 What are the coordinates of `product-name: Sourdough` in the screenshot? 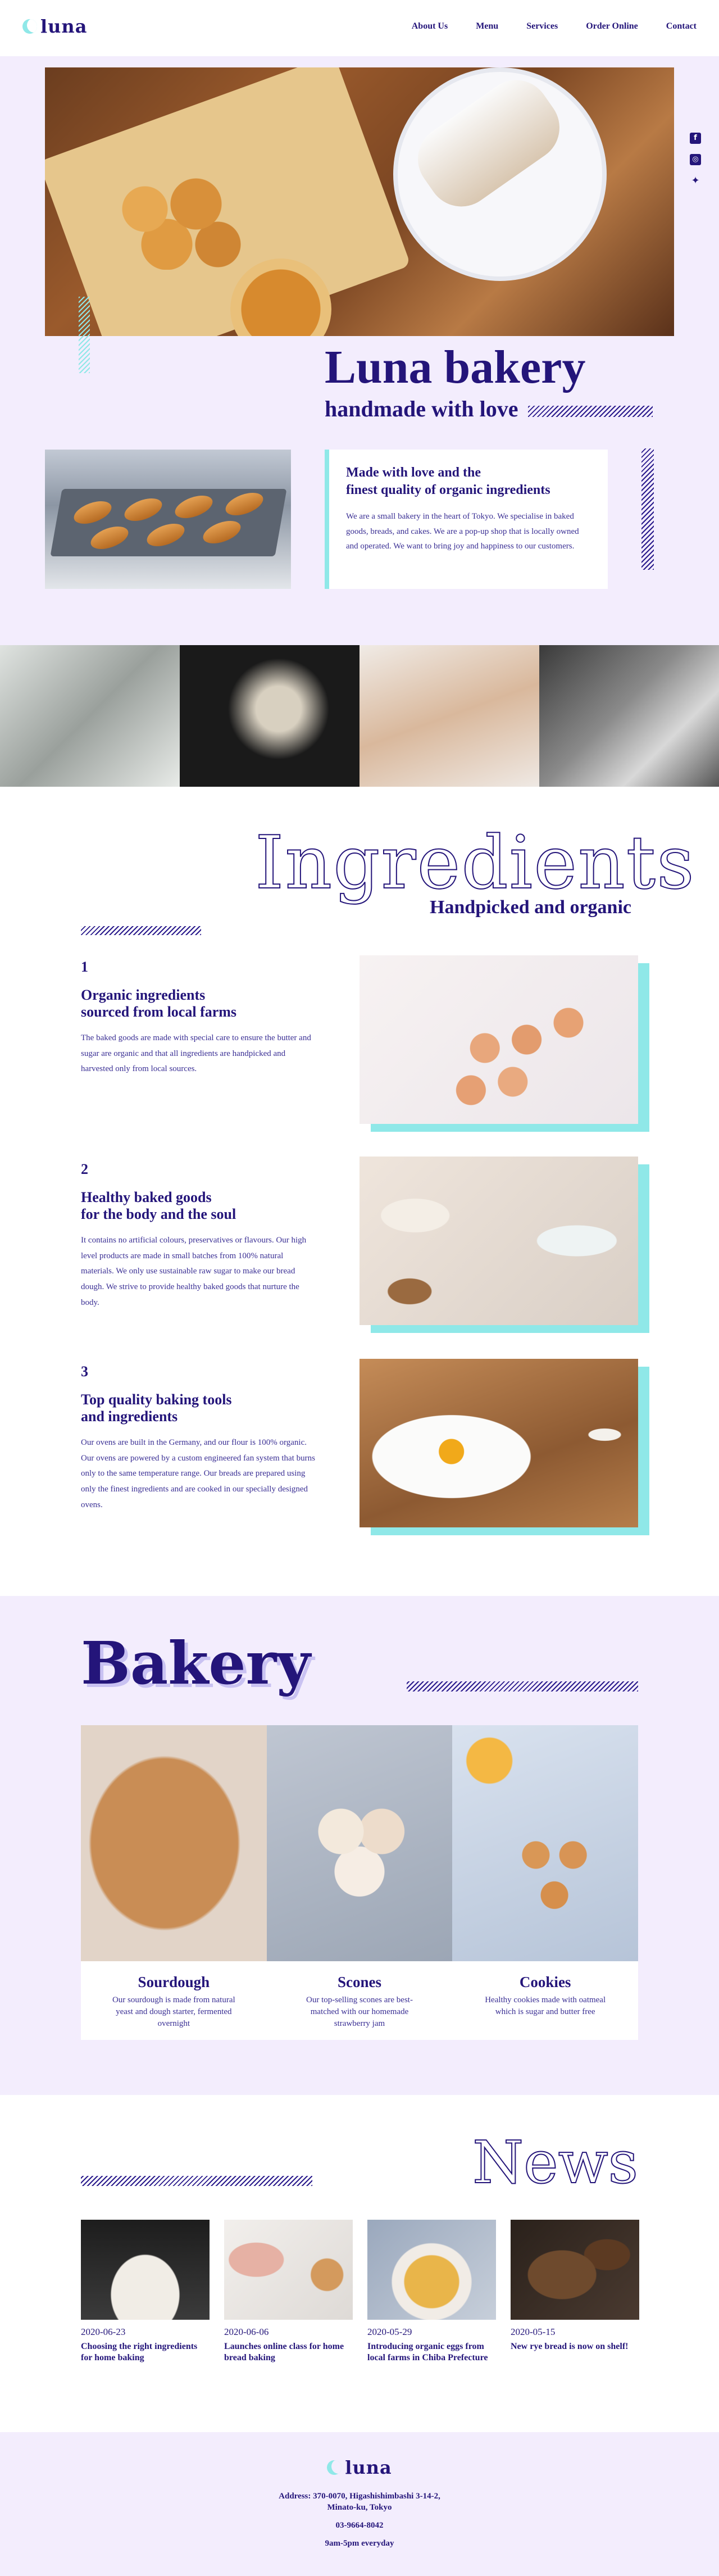 It's located at (174, 1982).